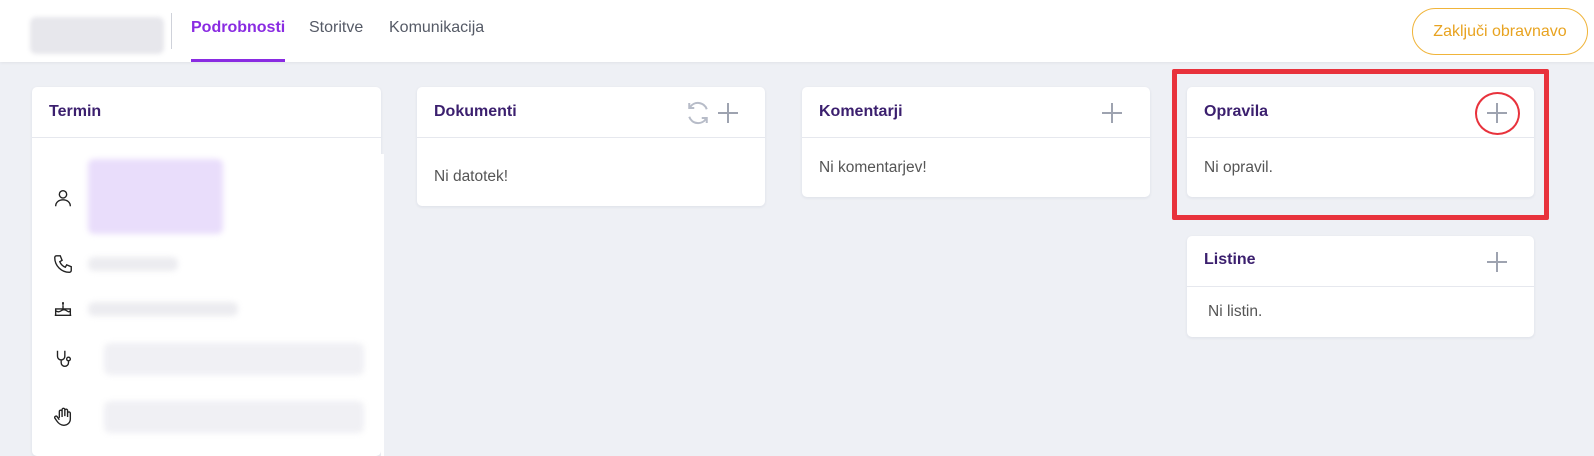 The height and width of the screenshot is (456, 1594). What do you see at coordinates (382, 305) in the screenshot?
I see `termin-card-edge` at bounding box center [382, 305].